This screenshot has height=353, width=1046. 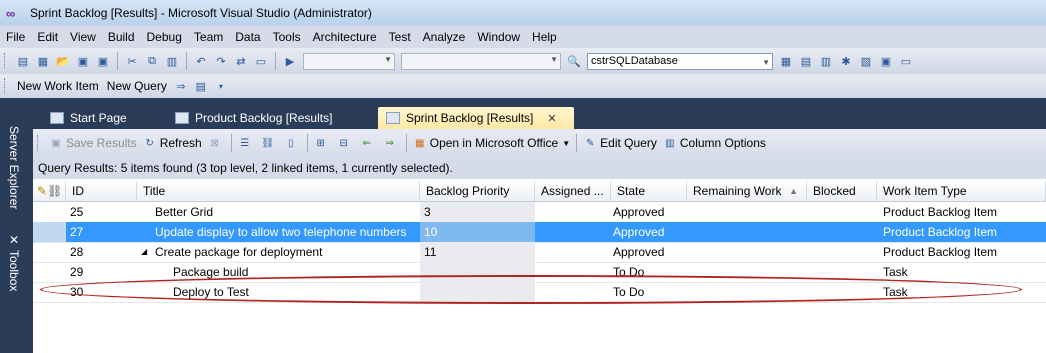 What do you see at coordinates (137, 86) in the screenshot?
I see `new-query-button: New Query` at bounding box center [137, 86].